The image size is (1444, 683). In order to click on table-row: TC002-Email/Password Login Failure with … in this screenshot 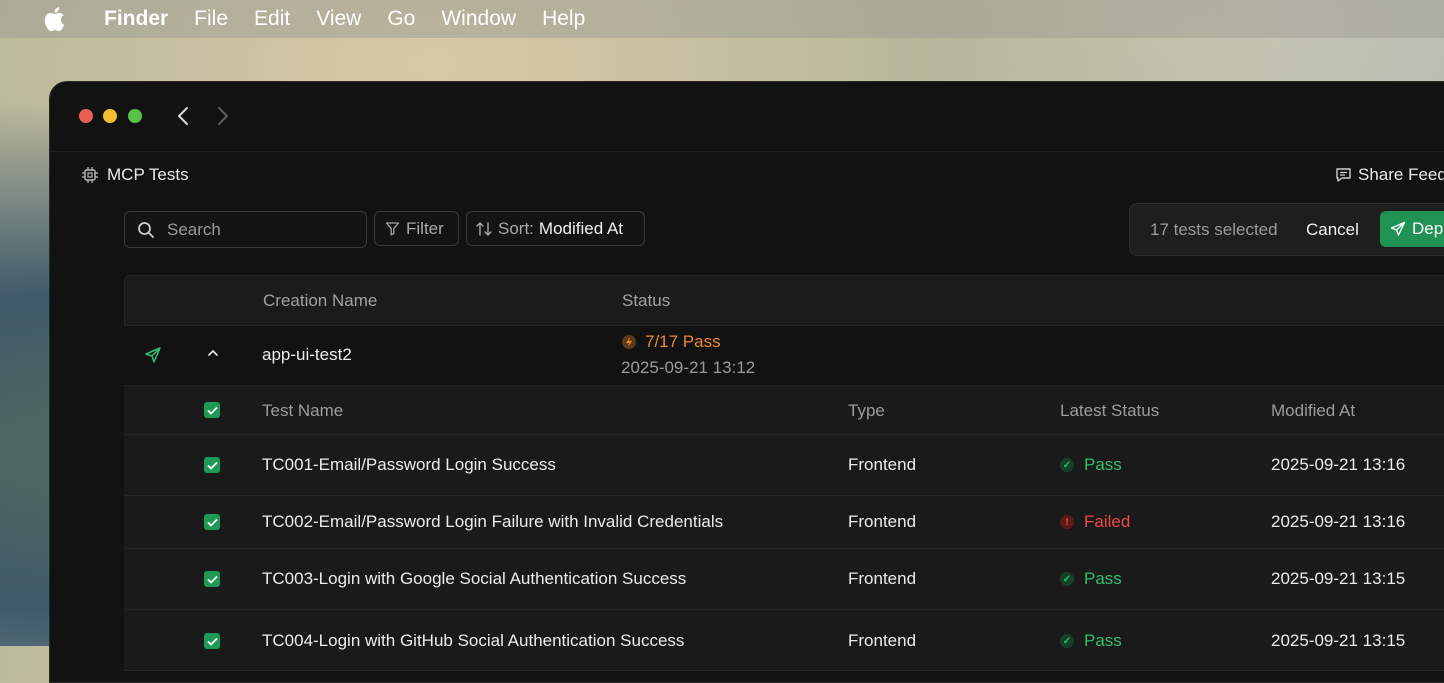, I will do `click(784, 522)`.